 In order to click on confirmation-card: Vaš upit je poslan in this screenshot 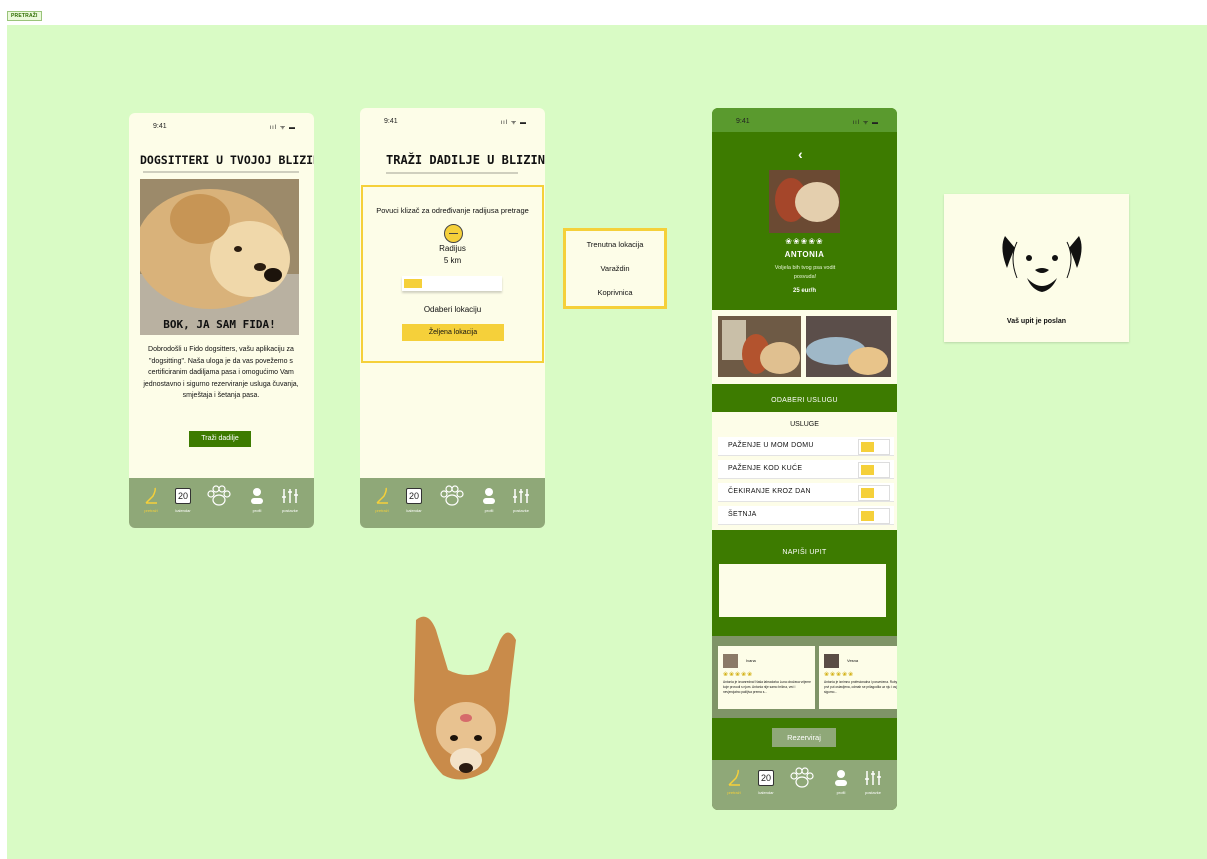, I will do `click(1036, 268)`.